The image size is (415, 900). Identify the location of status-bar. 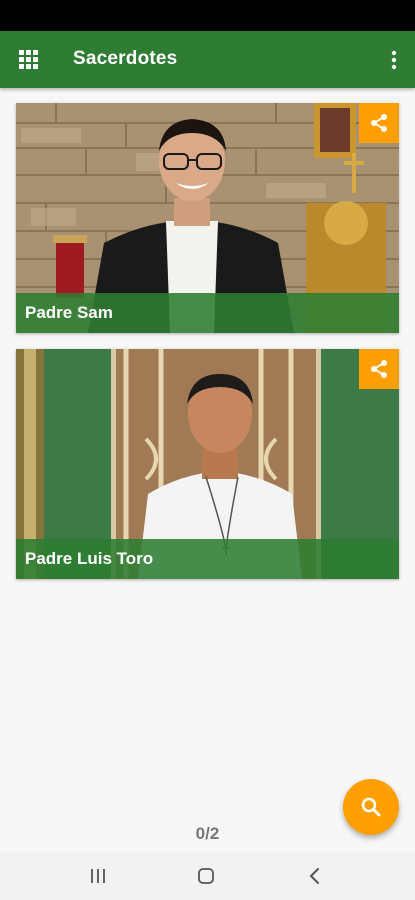
(207, 15).